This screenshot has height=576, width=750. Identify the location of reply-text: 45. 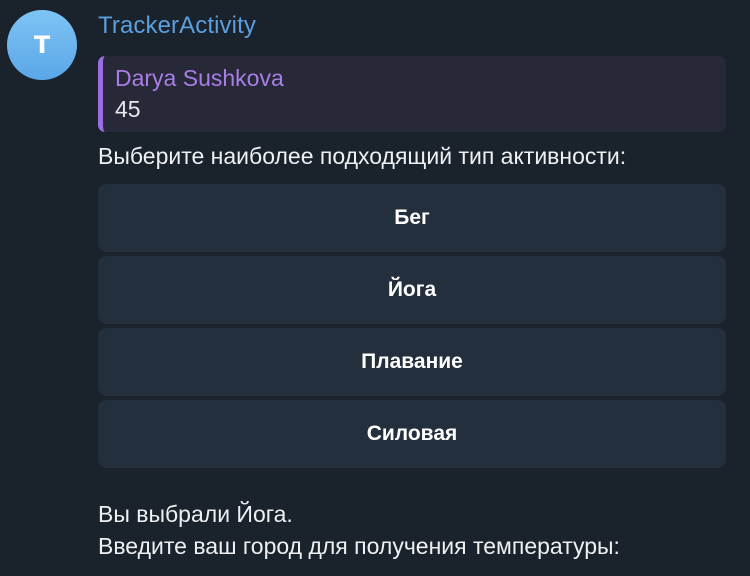
(128, 109).